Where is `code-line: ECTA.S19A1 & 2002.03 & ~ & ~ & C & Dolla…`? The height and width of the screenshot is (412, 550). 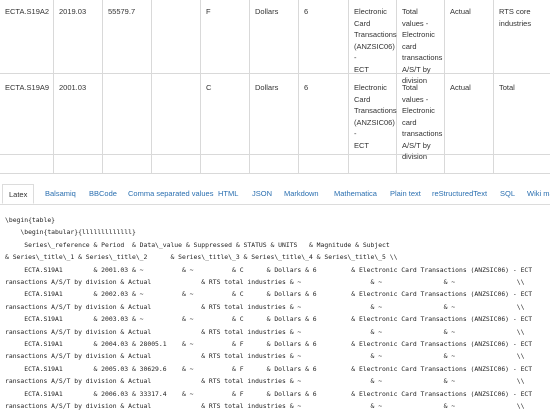
code-line: ECTA.S19A1 & 2002.03 & ~ & ~ & C & Dolla… is located at coordinates (269, 294).